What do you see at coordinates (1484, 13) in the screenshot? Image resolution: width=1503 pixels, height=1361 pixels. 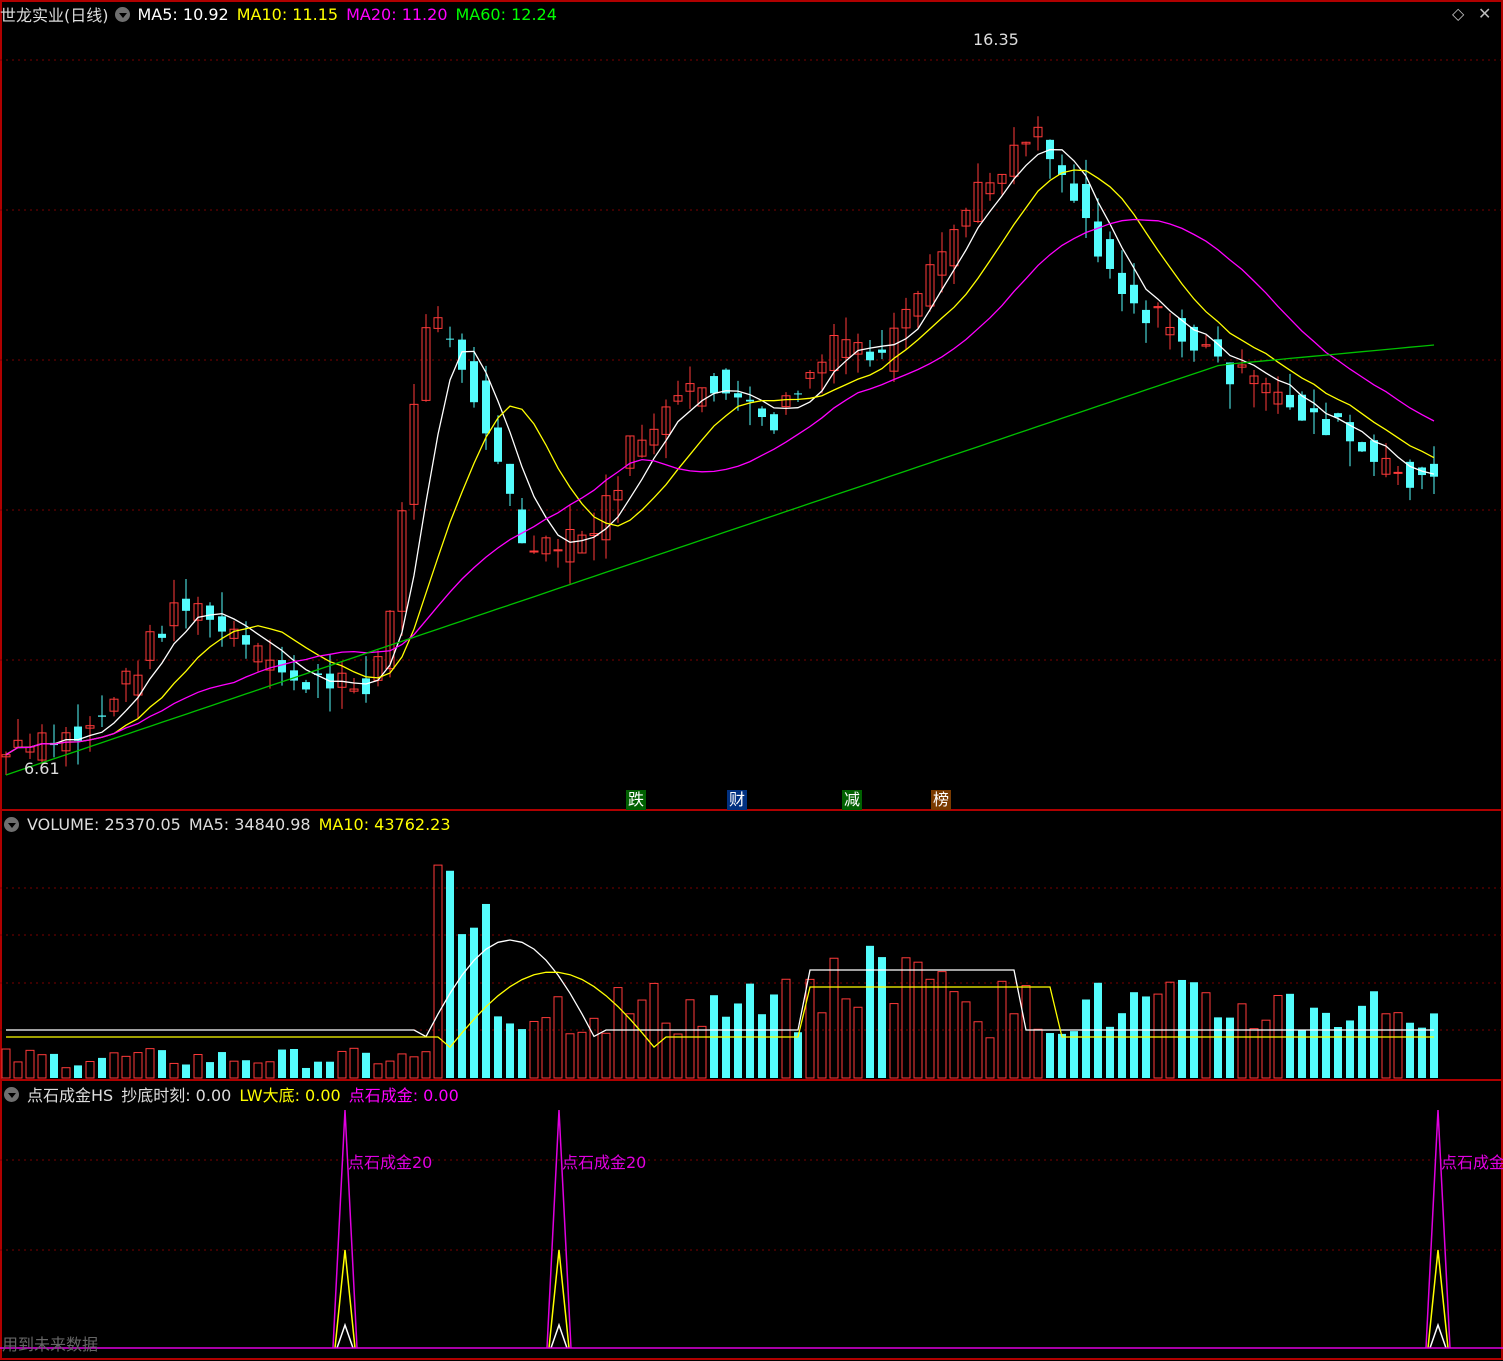 I see `close-icon: ✕` at bounding box center [1484, 13].